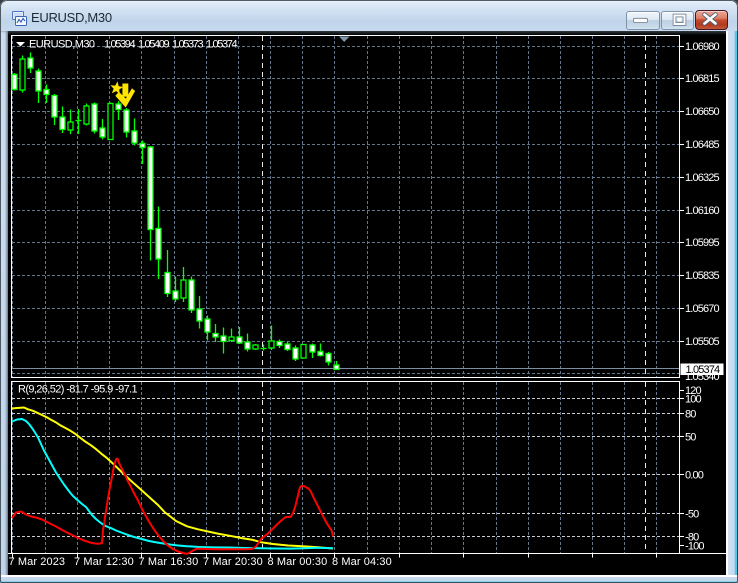 The image size is (738, 583). What do you see at coordinates (694, 547) in the screenshot?
I see `svg-text: -100` at bounding box center [694, 547].